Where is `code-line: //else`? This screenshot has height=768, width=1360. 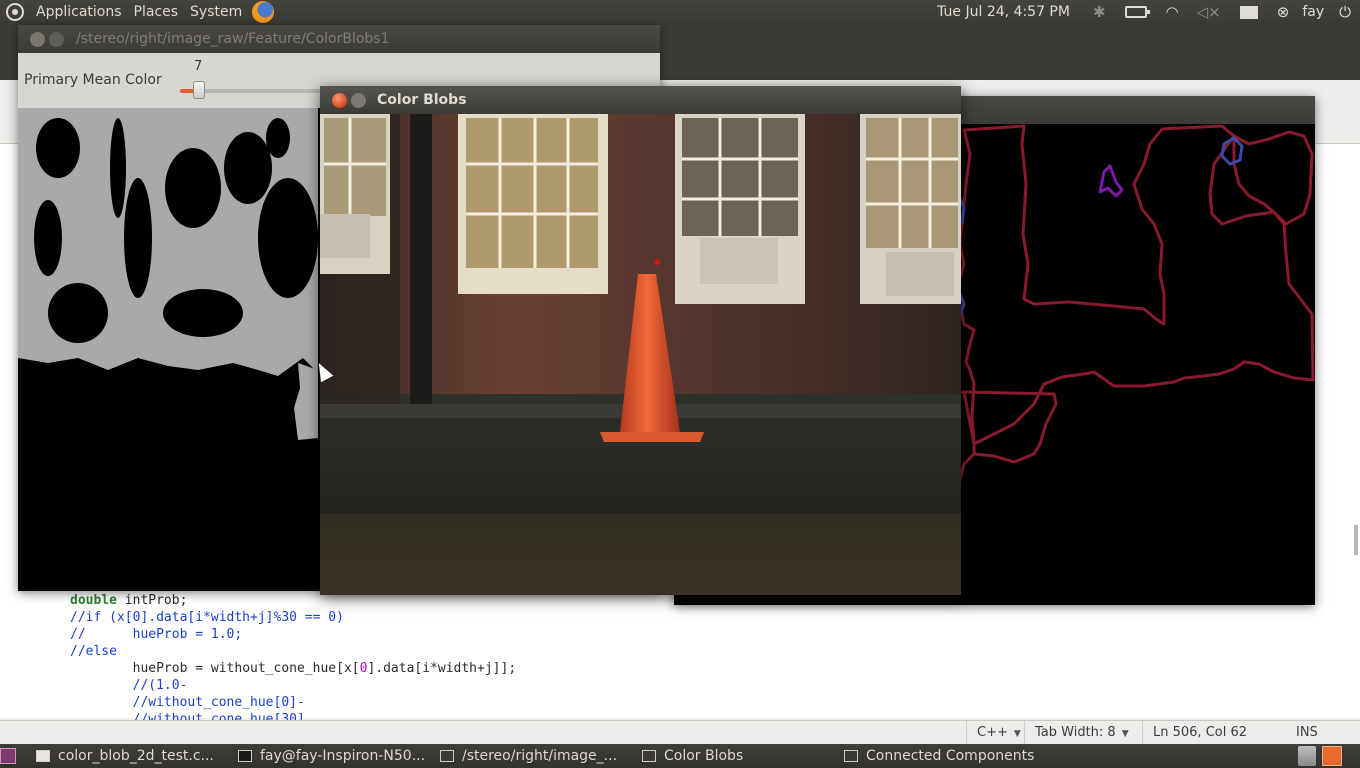 code-line: //else is located at coordinates (293, 651).